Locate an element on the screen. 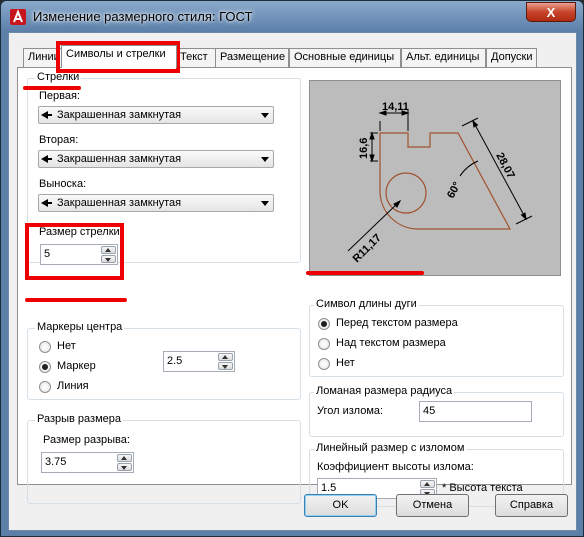  first-arrow-label: Первая: is located at coordinates (59, 96).